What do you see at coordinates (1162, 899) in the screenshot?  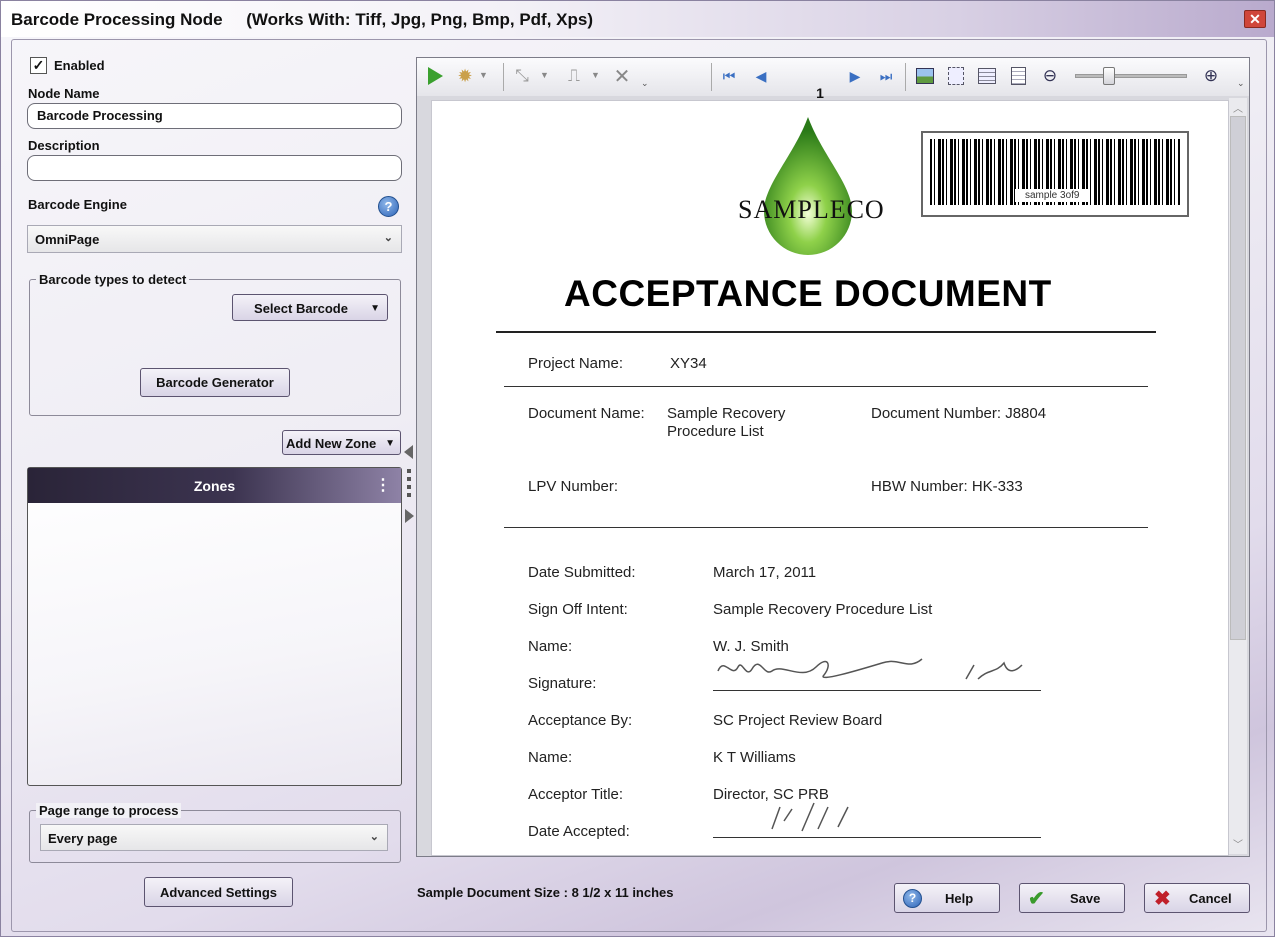 I see `x-cancel-icon: ✖` at bounding box center [1162, 899].